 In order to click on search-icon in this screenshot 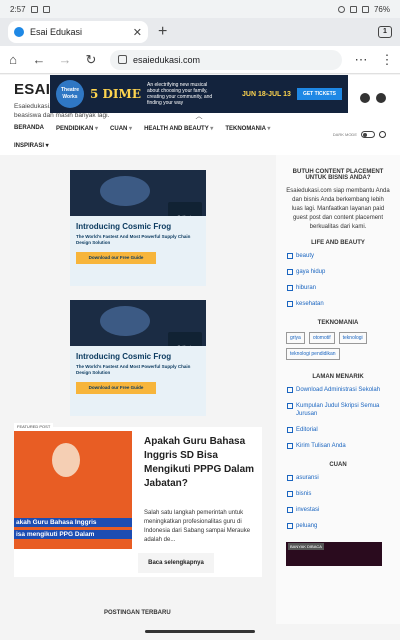, I will do `click(382, 134)`.